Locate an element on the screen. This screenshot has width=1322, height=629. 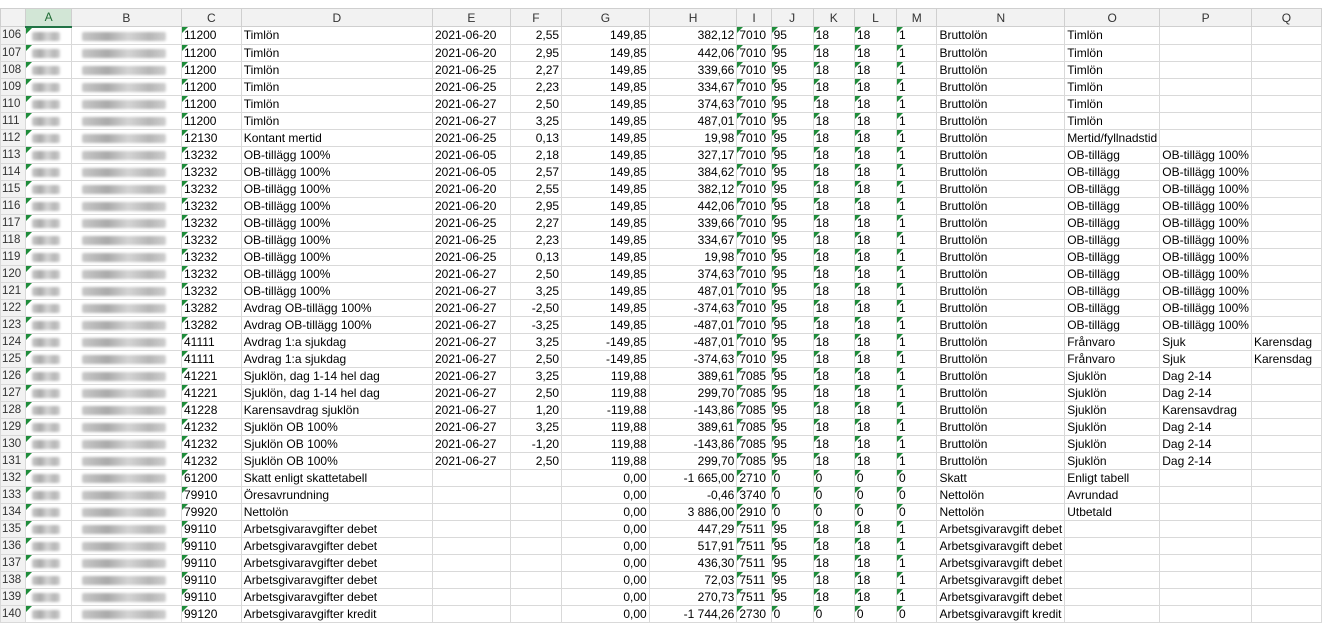
select-all-corner is located at coordinates (13, 17).